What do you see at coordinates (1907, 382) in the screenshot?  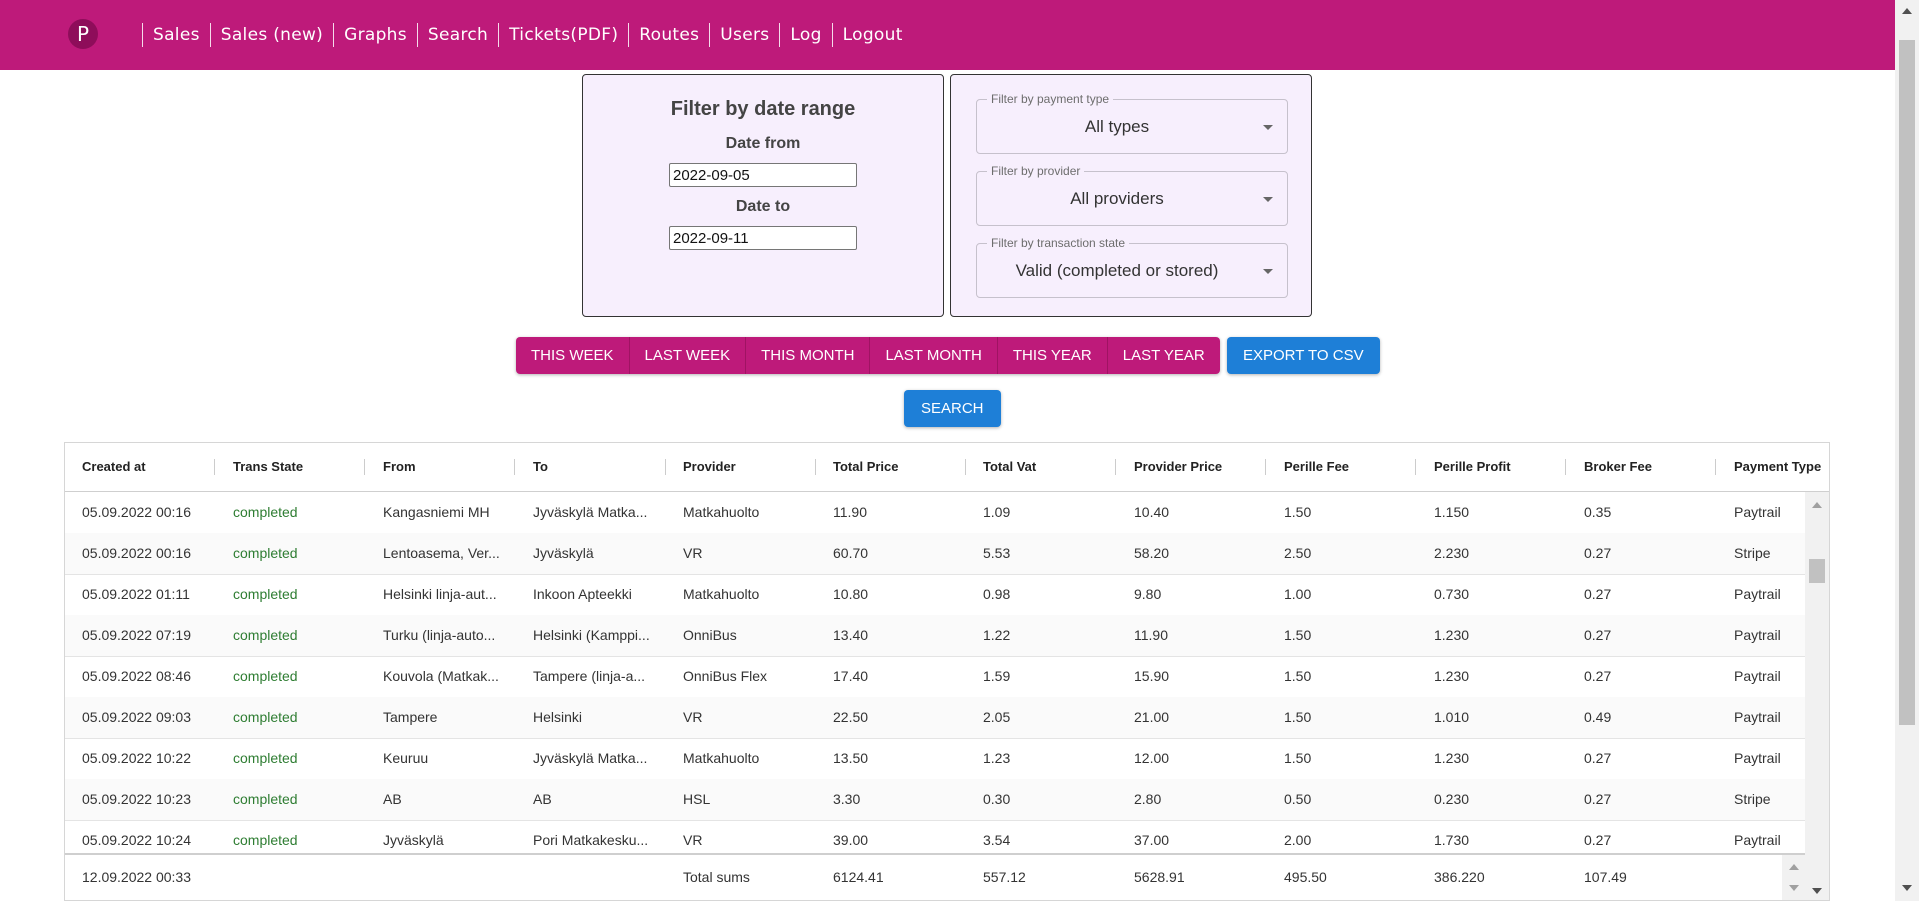 I see `page-scroll-thumb` at bounding box center [1907, 382].